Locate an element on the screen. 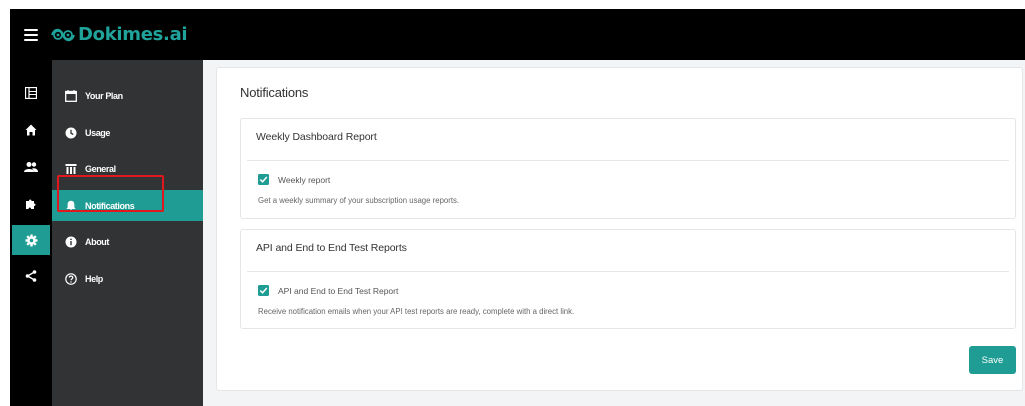  users-icon is located at coordinates (31, 167).